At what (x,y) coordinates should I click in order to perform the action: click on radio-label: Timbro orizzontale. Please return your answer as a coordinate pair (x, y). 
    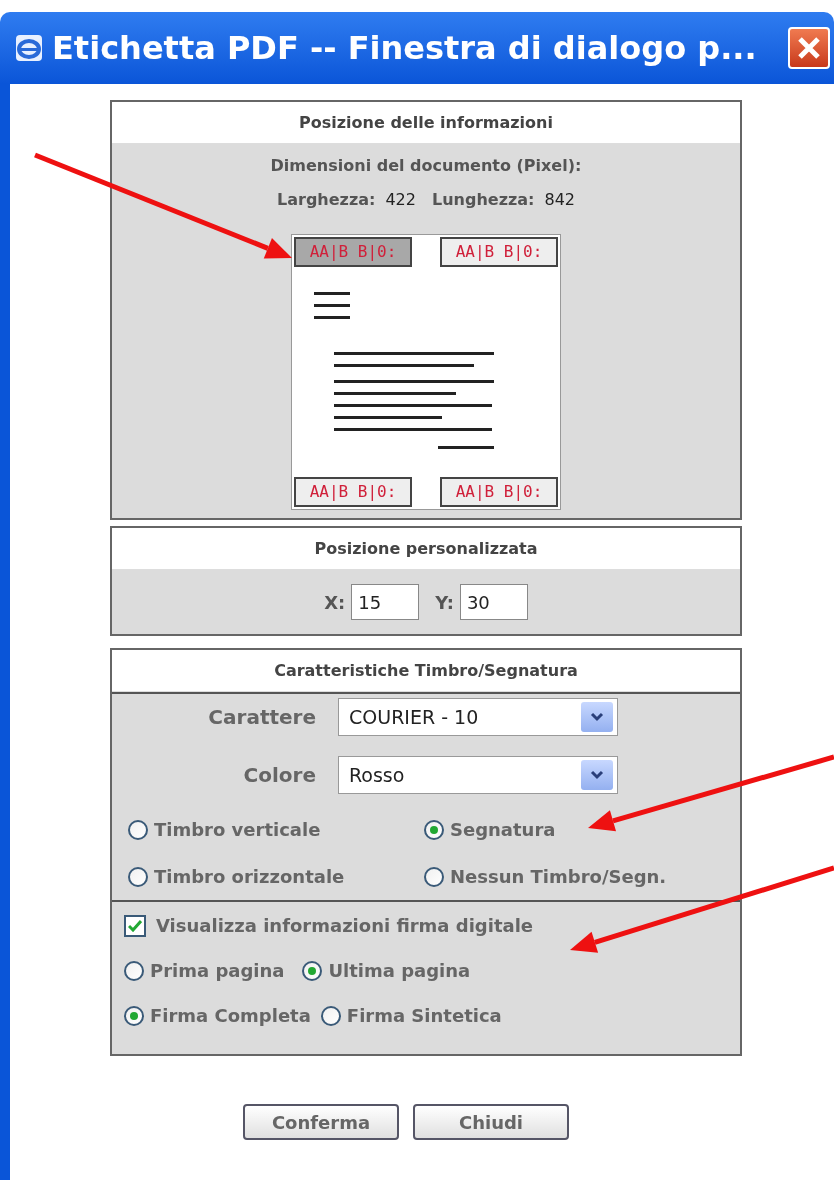
    Looking at the image, I should click on (249, 877).